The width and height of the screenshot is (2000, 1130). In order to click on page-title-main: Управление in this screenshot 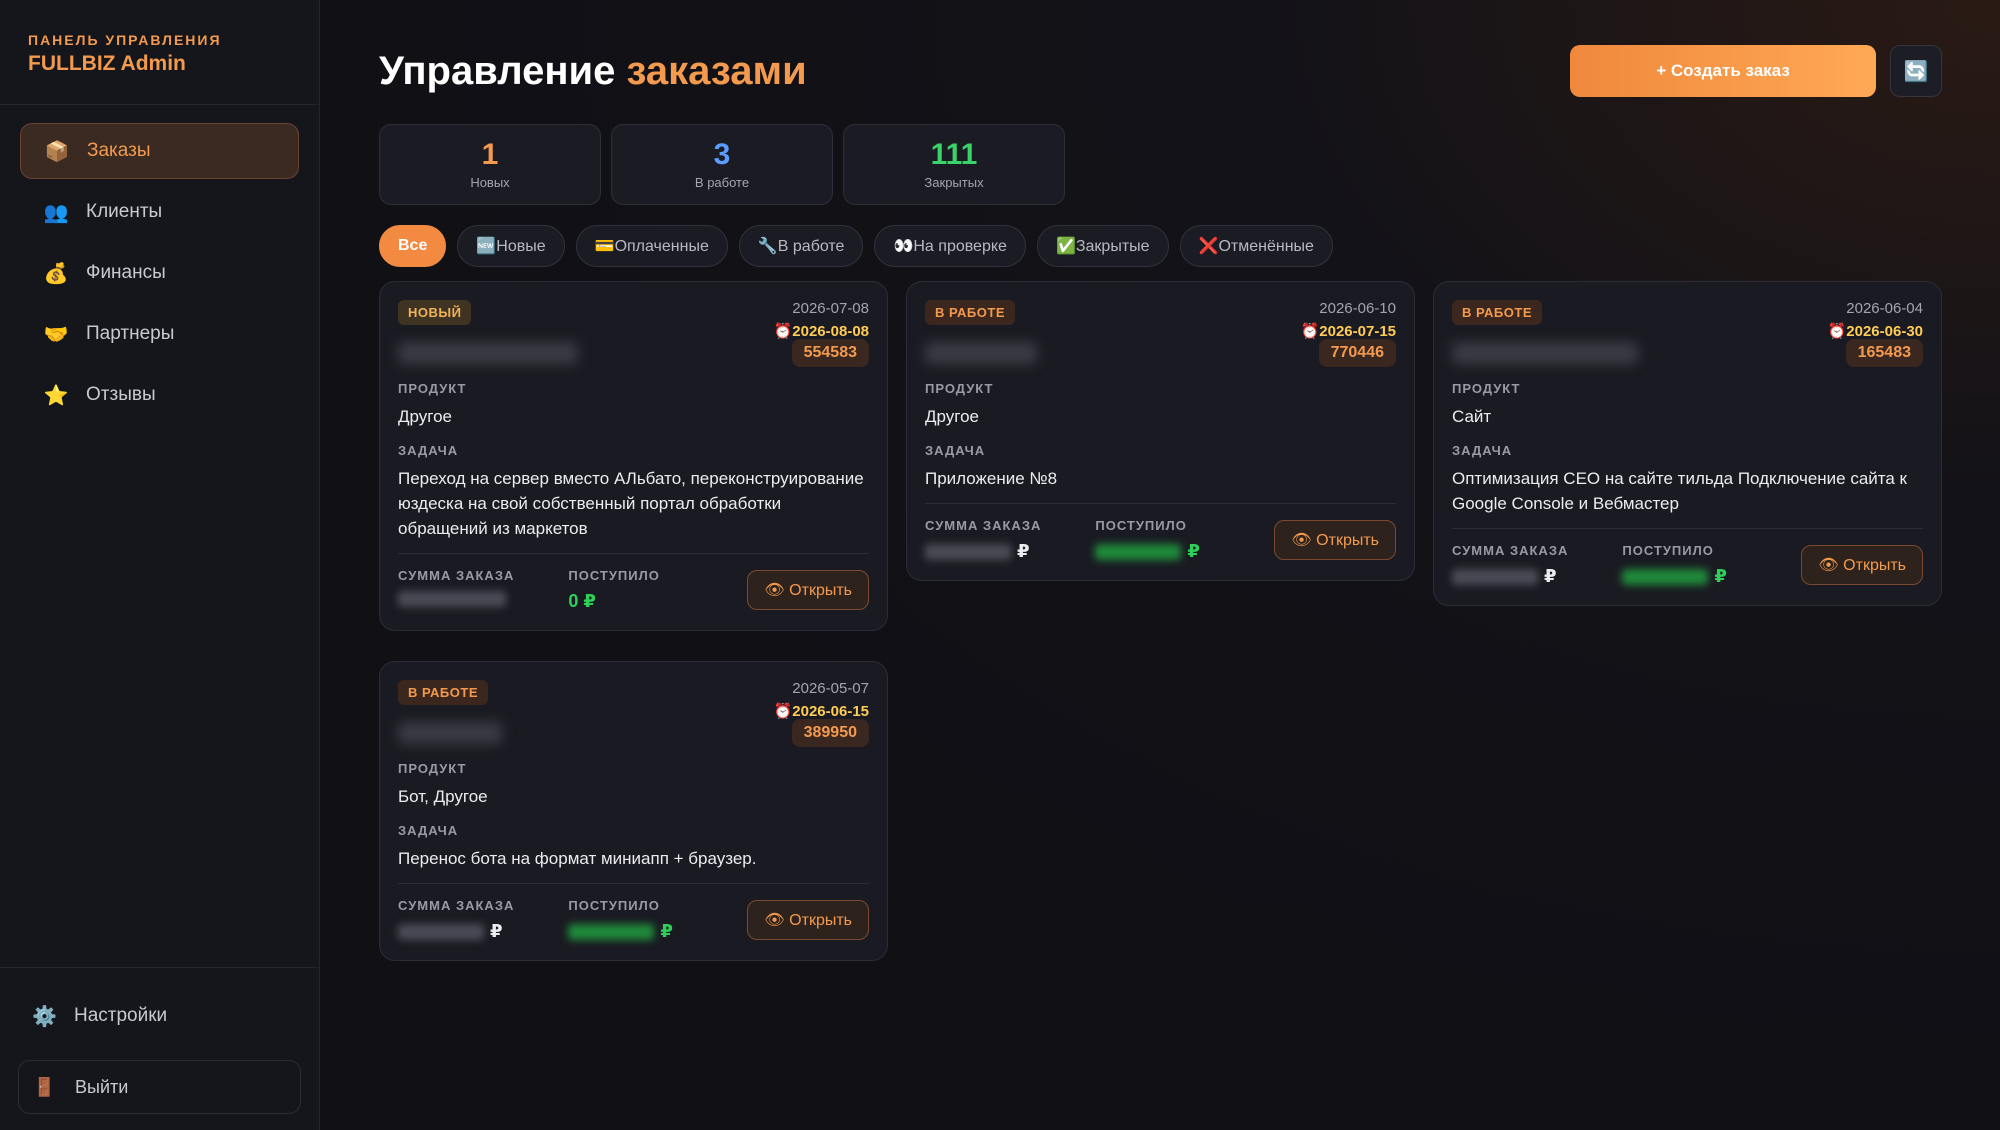, I will do `click(497, 70)`.